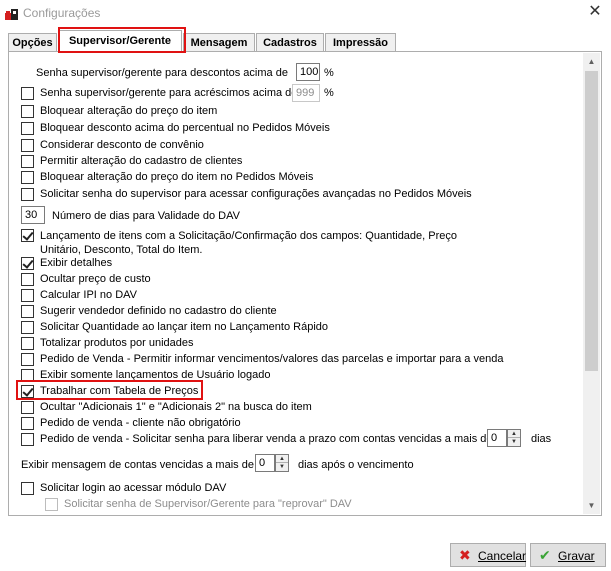 This screenshot has height=571, width=611. What do you see at coordinates (32, 42) in the screenshot?
I see `tab-opcoes: Opções` at bounding box center [32, 42].